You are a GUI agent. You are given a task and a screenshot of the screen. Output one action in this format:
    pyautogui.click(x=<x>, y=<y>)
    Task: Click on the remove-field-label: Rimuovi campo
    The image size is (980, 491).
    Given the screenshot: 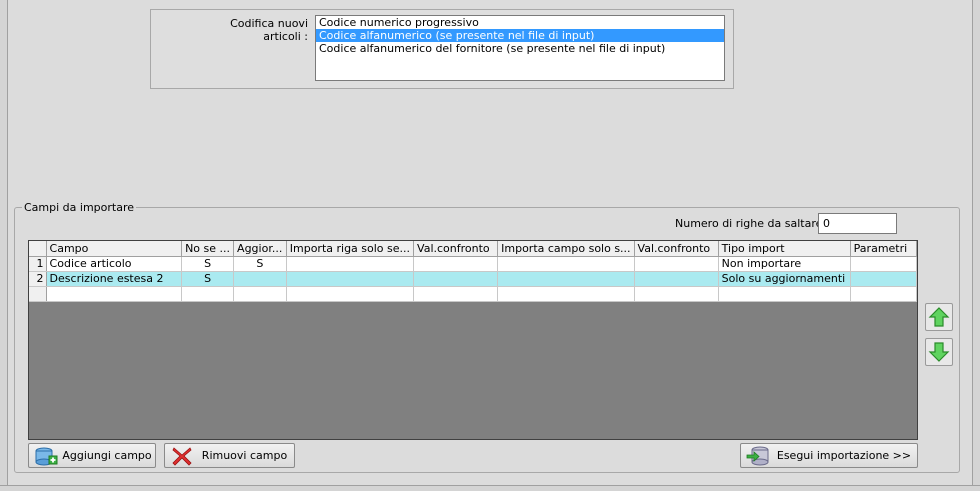 What is the action you would take?
    pyautogui.click(x=244, y=455)
    